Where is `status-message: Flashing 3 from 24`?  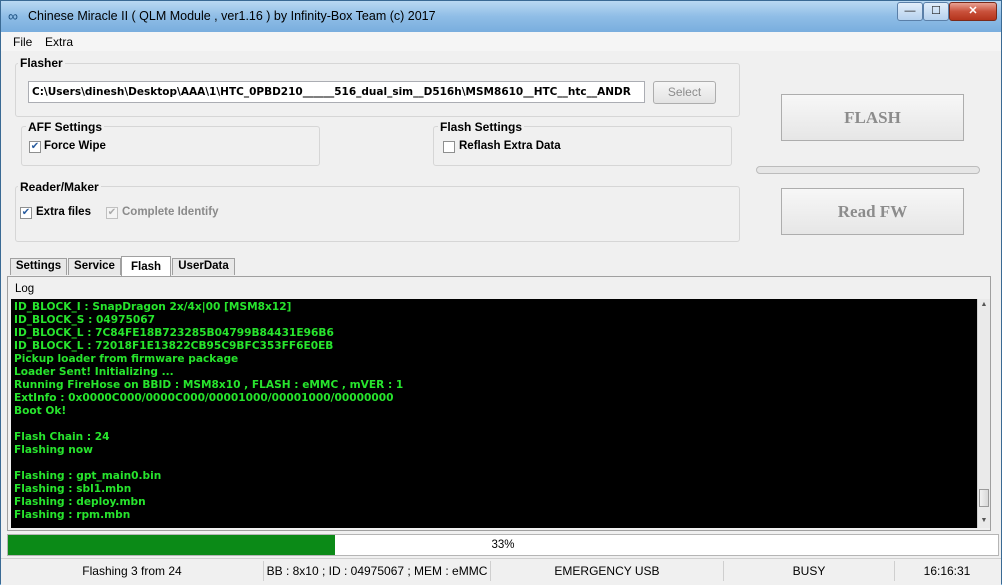 status-message: Flashing 3 from 24 is located at coordinates (132, 571).